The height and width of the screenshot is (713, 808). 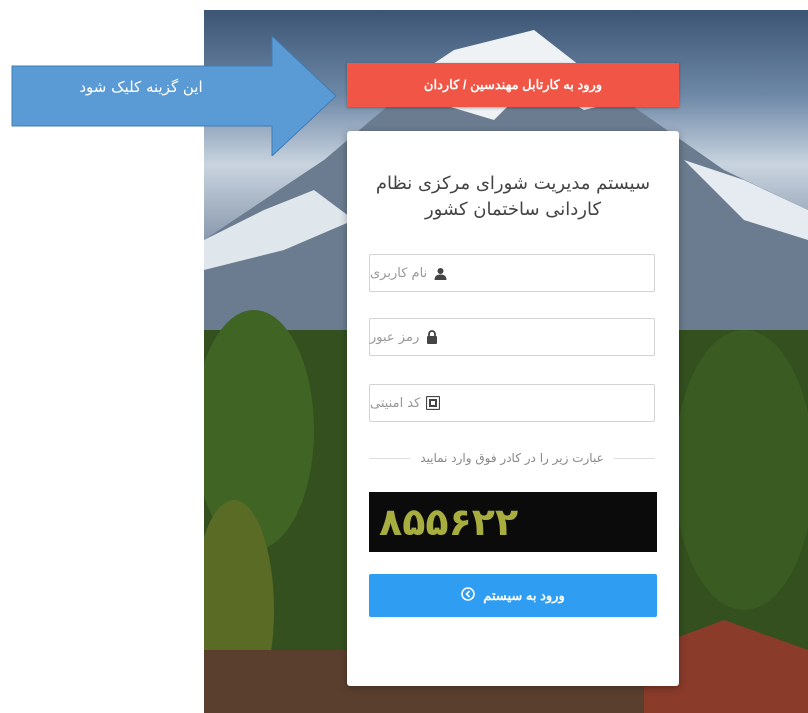 I want to click on captcha-instruction: عبارت زیر را در کادر فوق وارد نمایید, so click(x=512, y=458).